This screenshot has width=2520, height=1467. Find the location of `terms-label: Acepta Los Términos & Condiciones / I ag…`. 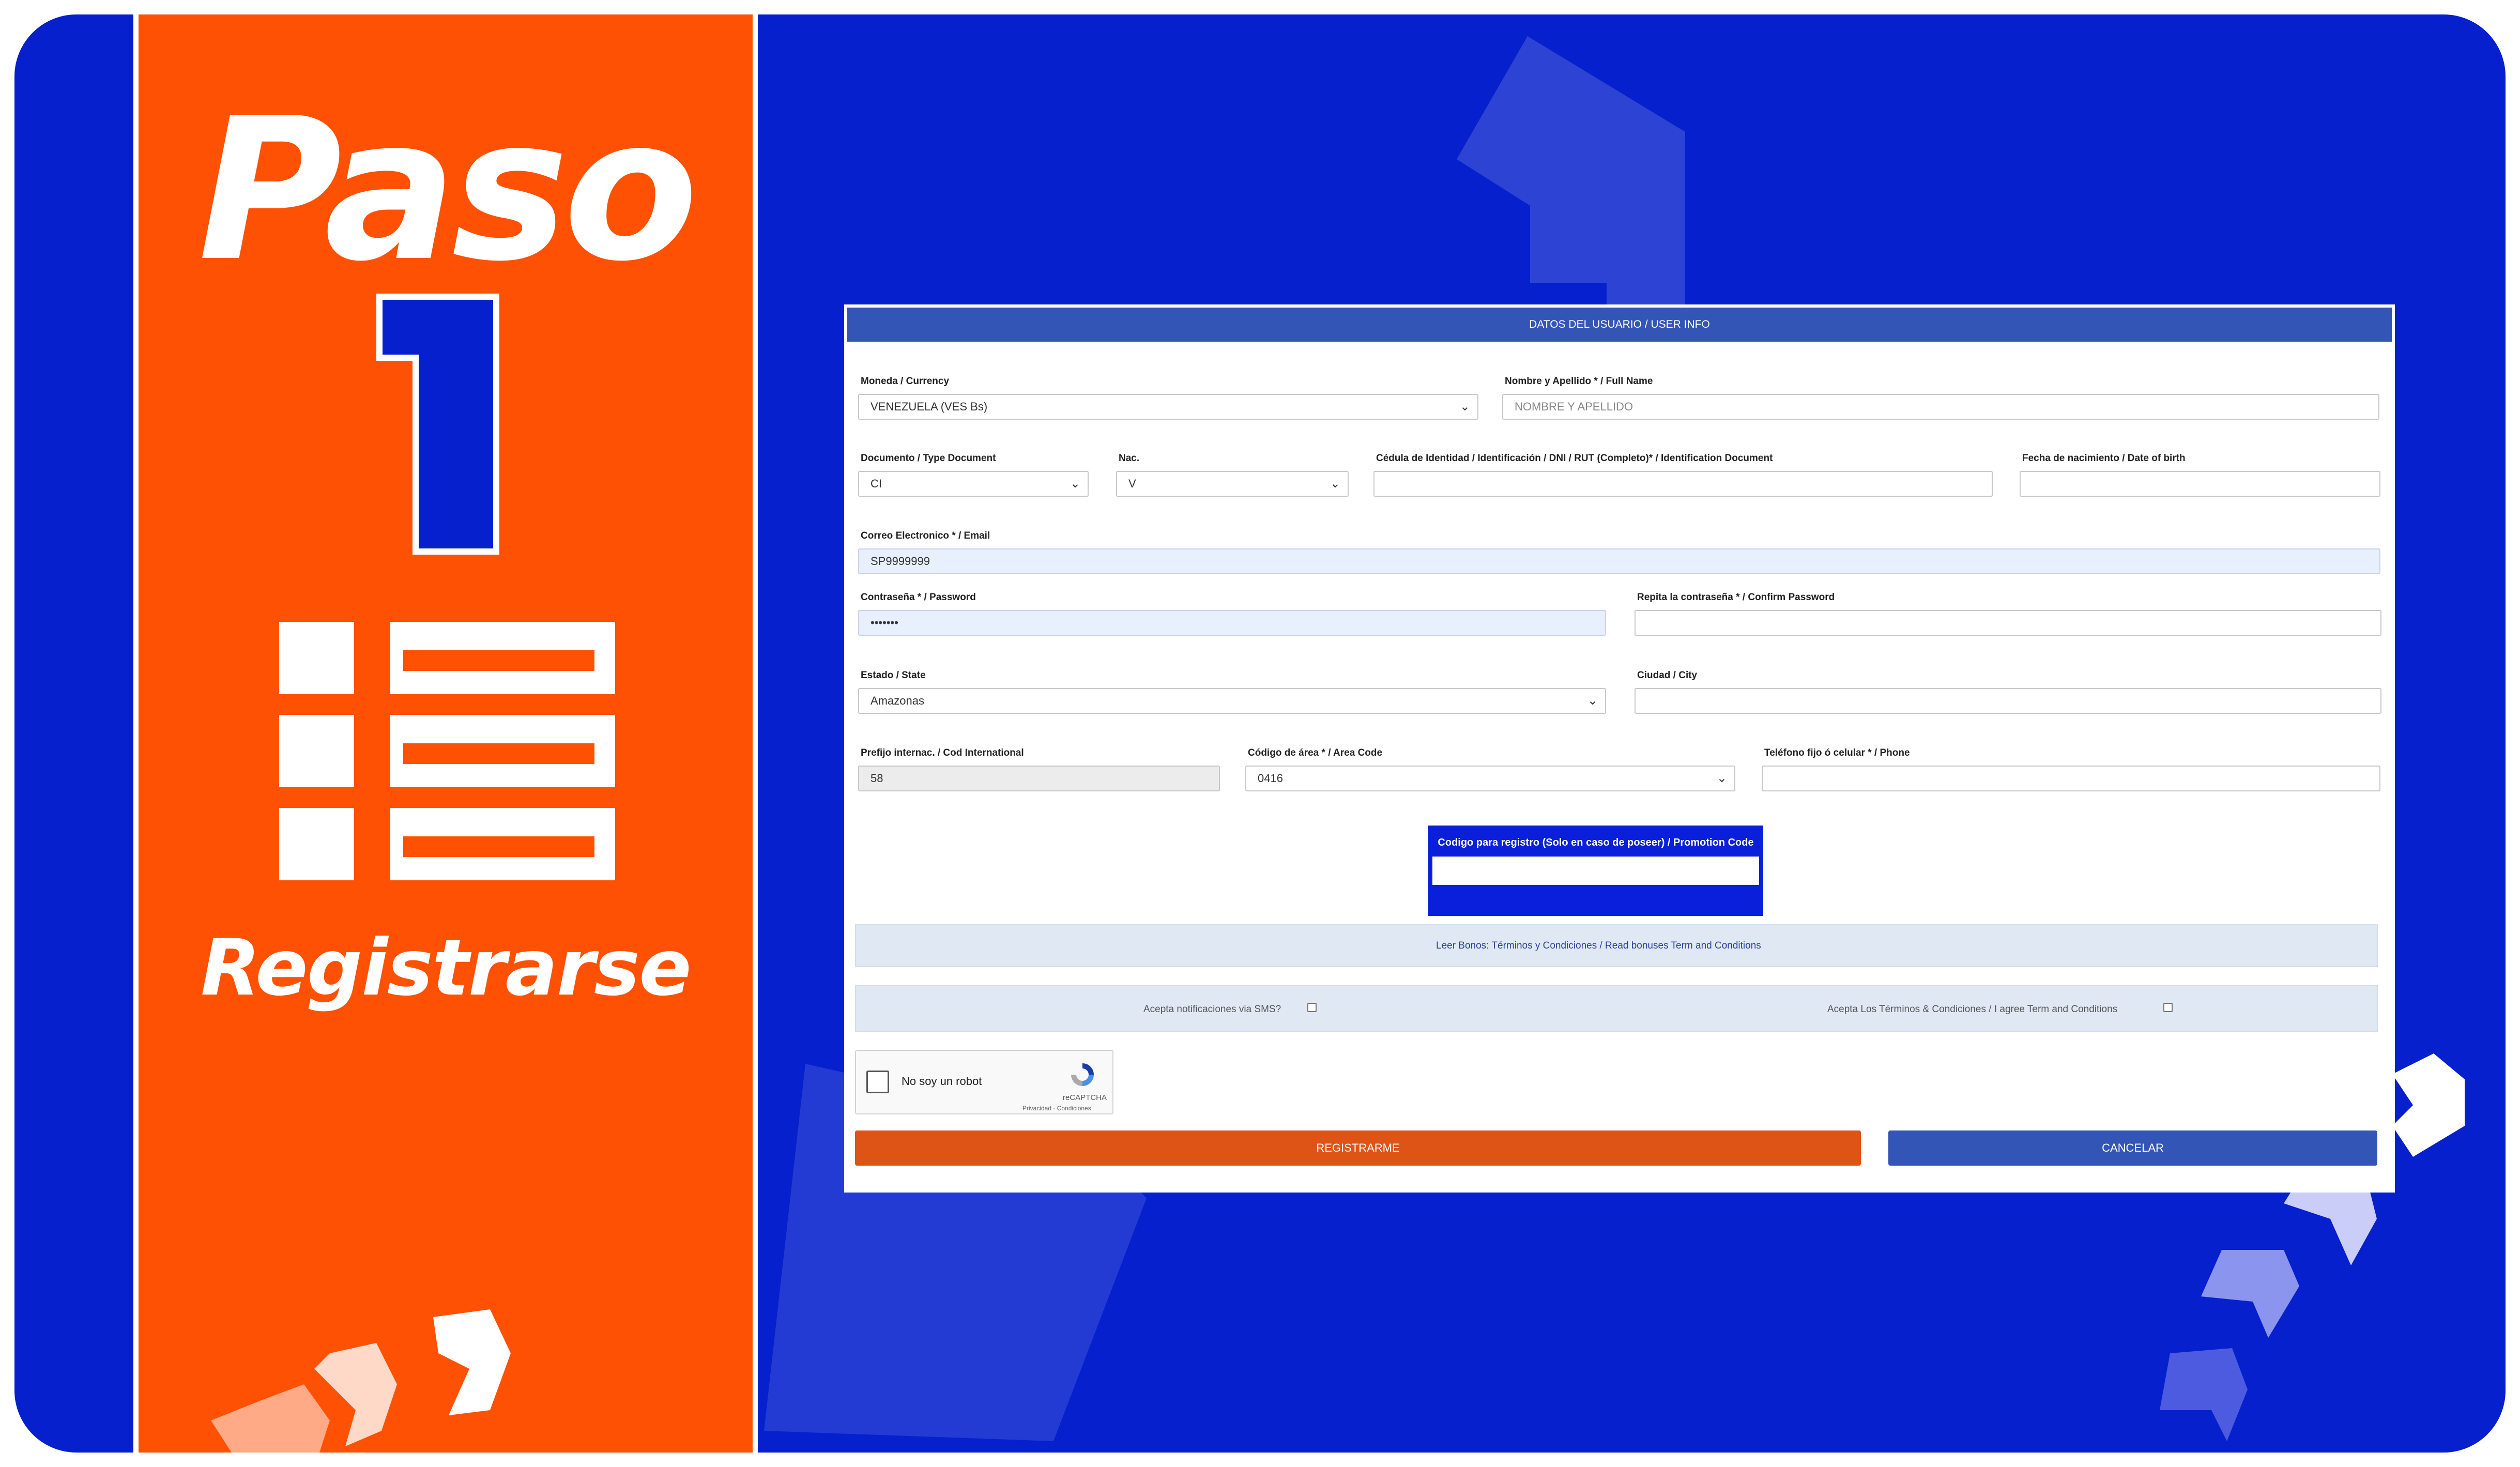

terms-label: Acepta Los Términos & Condiciones / I ag… is located at coordinates (1972, 1009).